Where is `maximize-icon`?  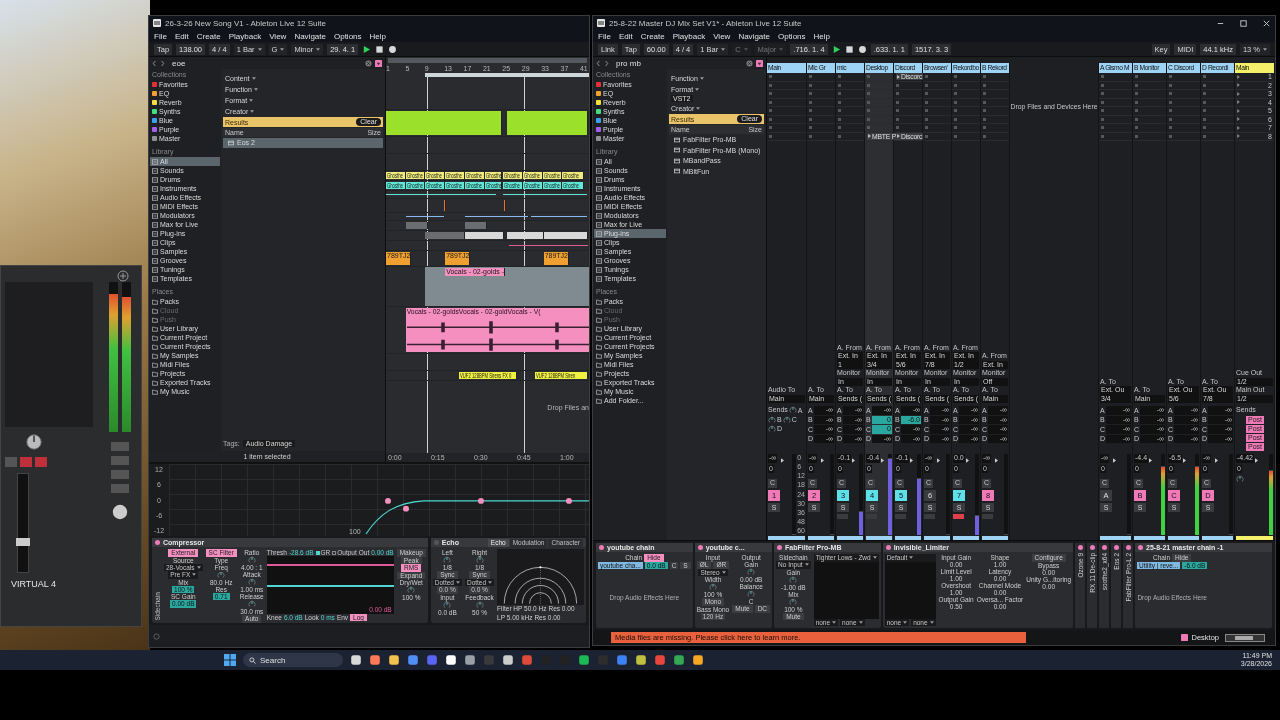
maximize-icon is located at coordinates (1243, 23).